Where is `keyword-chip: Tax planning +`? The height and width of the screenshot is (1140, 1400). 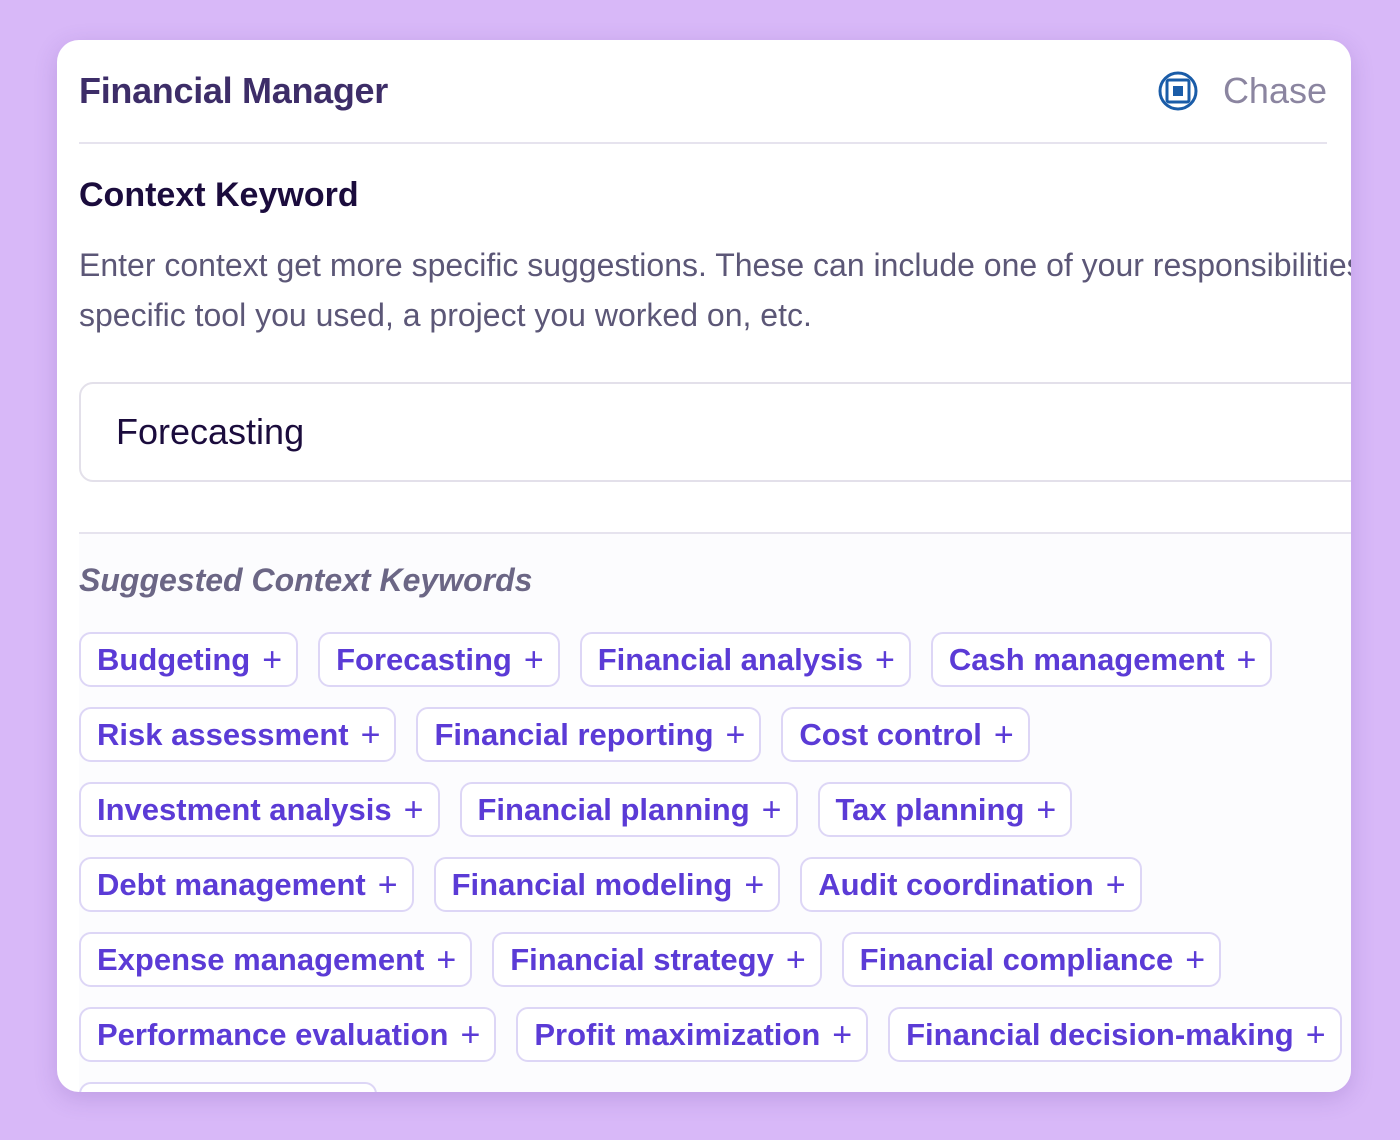
keyword-chip: Tax planning + is located at coordinates (945, 809).